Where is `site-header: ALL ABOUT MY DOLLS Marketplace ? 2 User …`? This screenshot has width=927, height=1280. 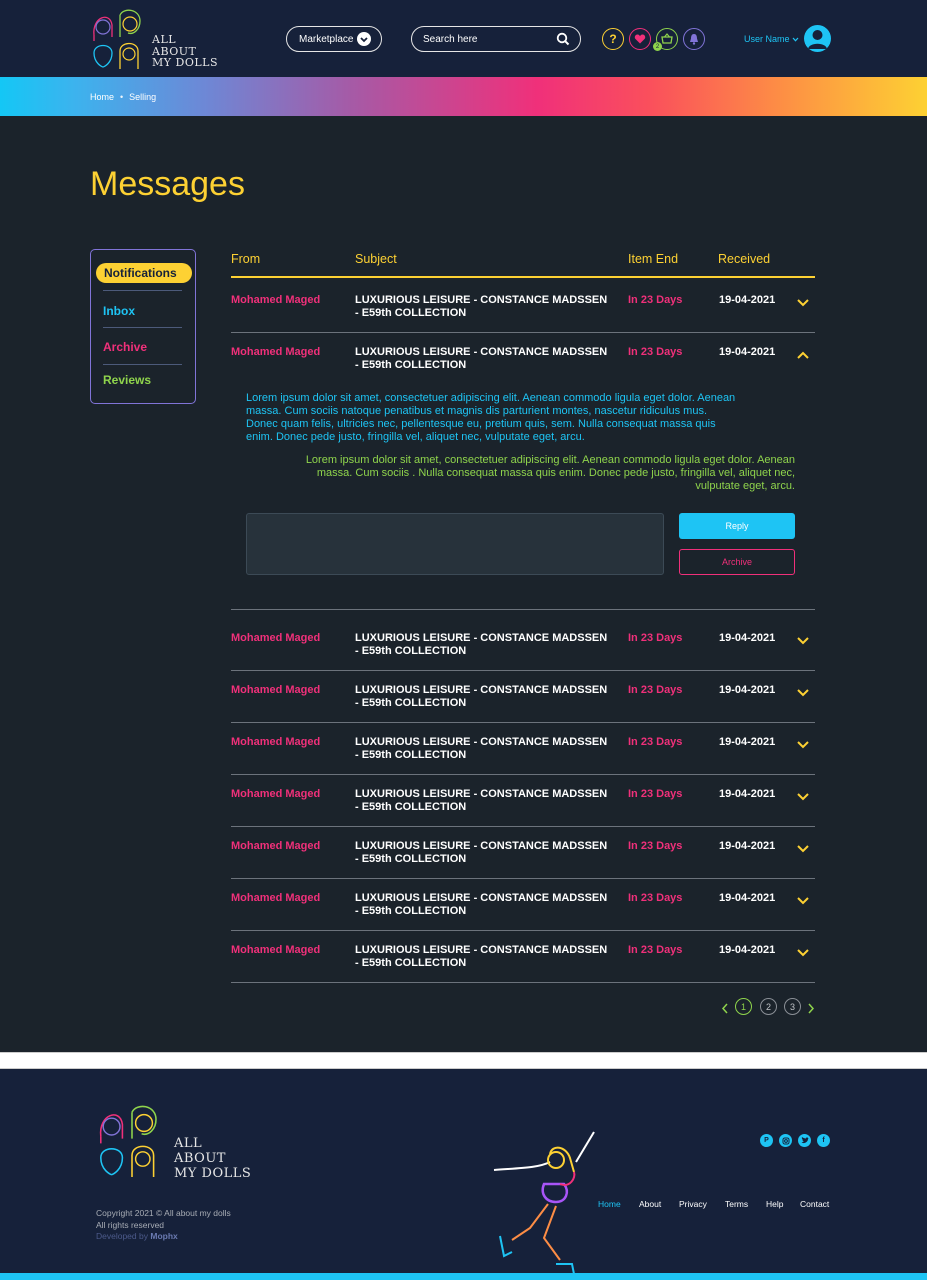 site-header: ALL ABOUT MY DOLLS Marketplace ? 2 User … is located at coordinates (463, 38).